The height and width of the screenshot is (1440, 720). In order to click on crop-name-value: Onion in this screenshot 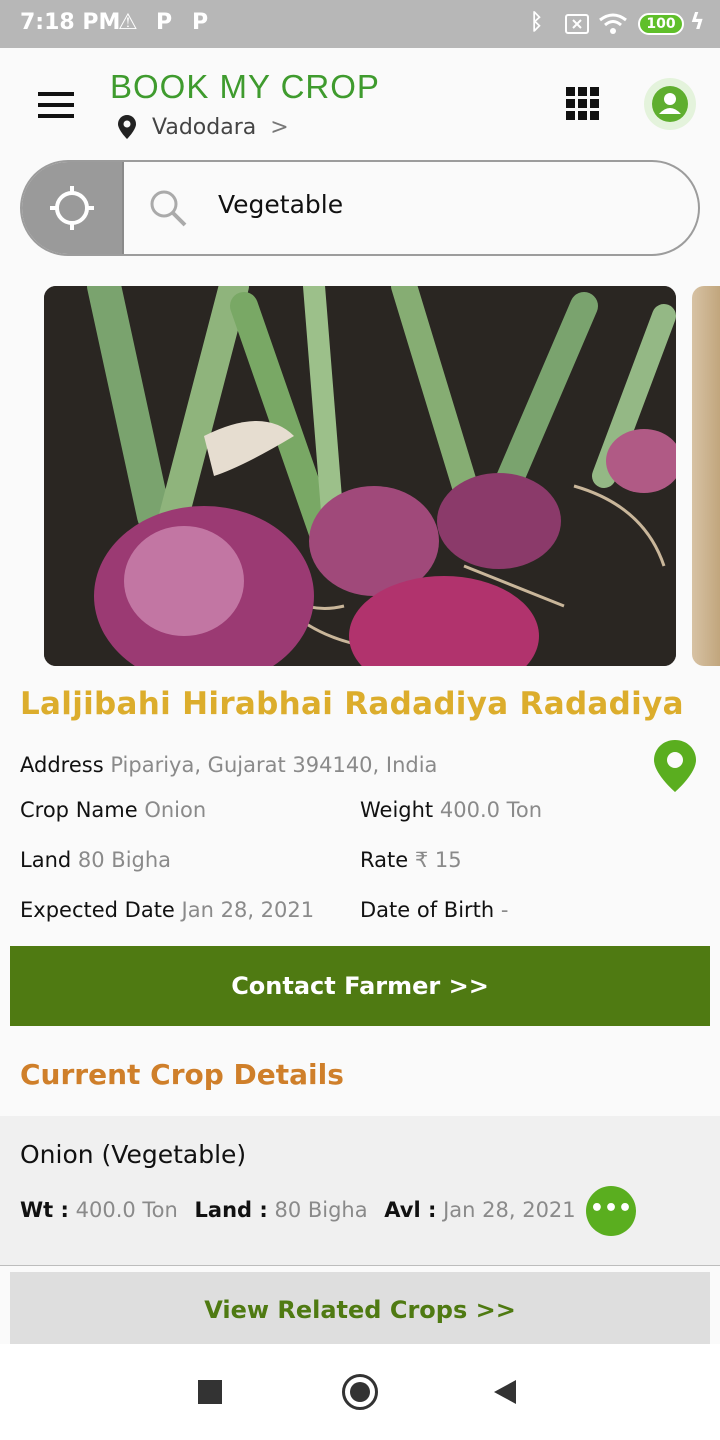, I will do `click(175, 810)`.